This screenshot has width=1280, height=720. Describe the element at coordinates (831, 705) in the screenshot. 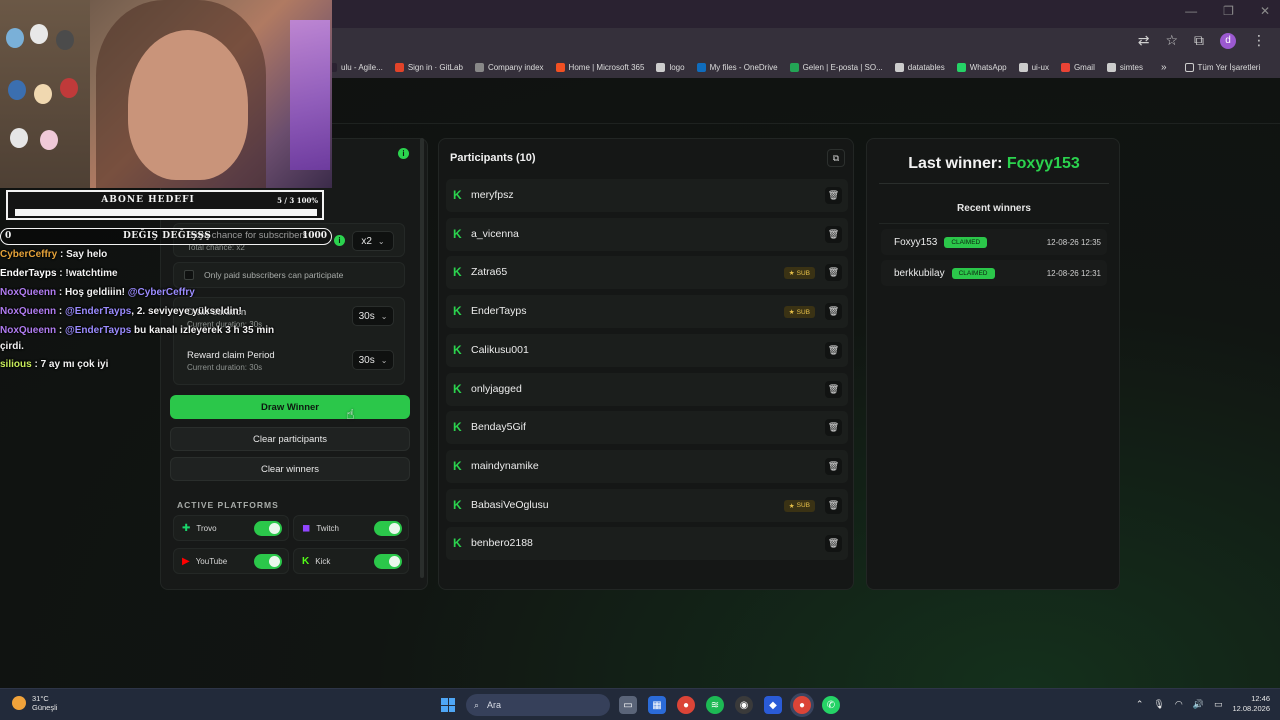

I see `whatsapp-icon: ✆` at that location.